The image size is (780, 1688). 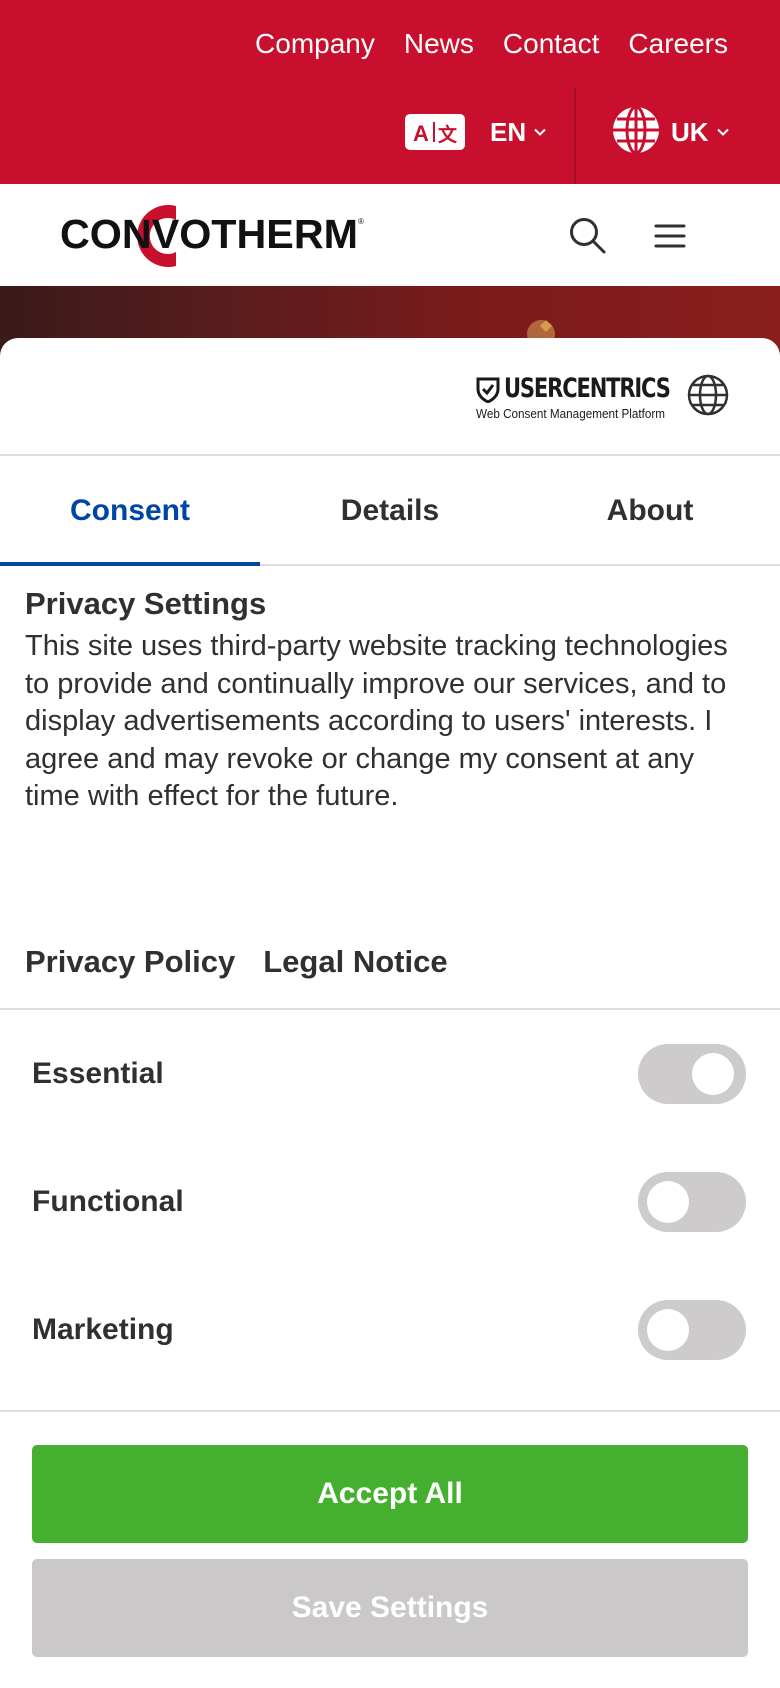 What do you see at coordinates (636, 130) in the screenshot?
I see `globe-icon` at bounding box center [636, 130].